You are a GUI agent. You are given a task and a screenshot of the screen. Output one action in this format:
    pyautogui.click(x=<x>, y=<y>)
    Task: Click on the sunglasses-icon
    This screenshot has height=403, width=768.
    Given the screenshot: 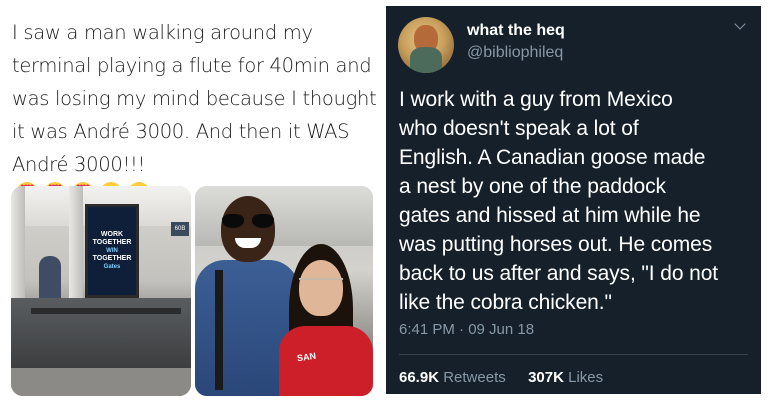 What is the action you would take?
    pyautogui.click(x=248, y=221)
    